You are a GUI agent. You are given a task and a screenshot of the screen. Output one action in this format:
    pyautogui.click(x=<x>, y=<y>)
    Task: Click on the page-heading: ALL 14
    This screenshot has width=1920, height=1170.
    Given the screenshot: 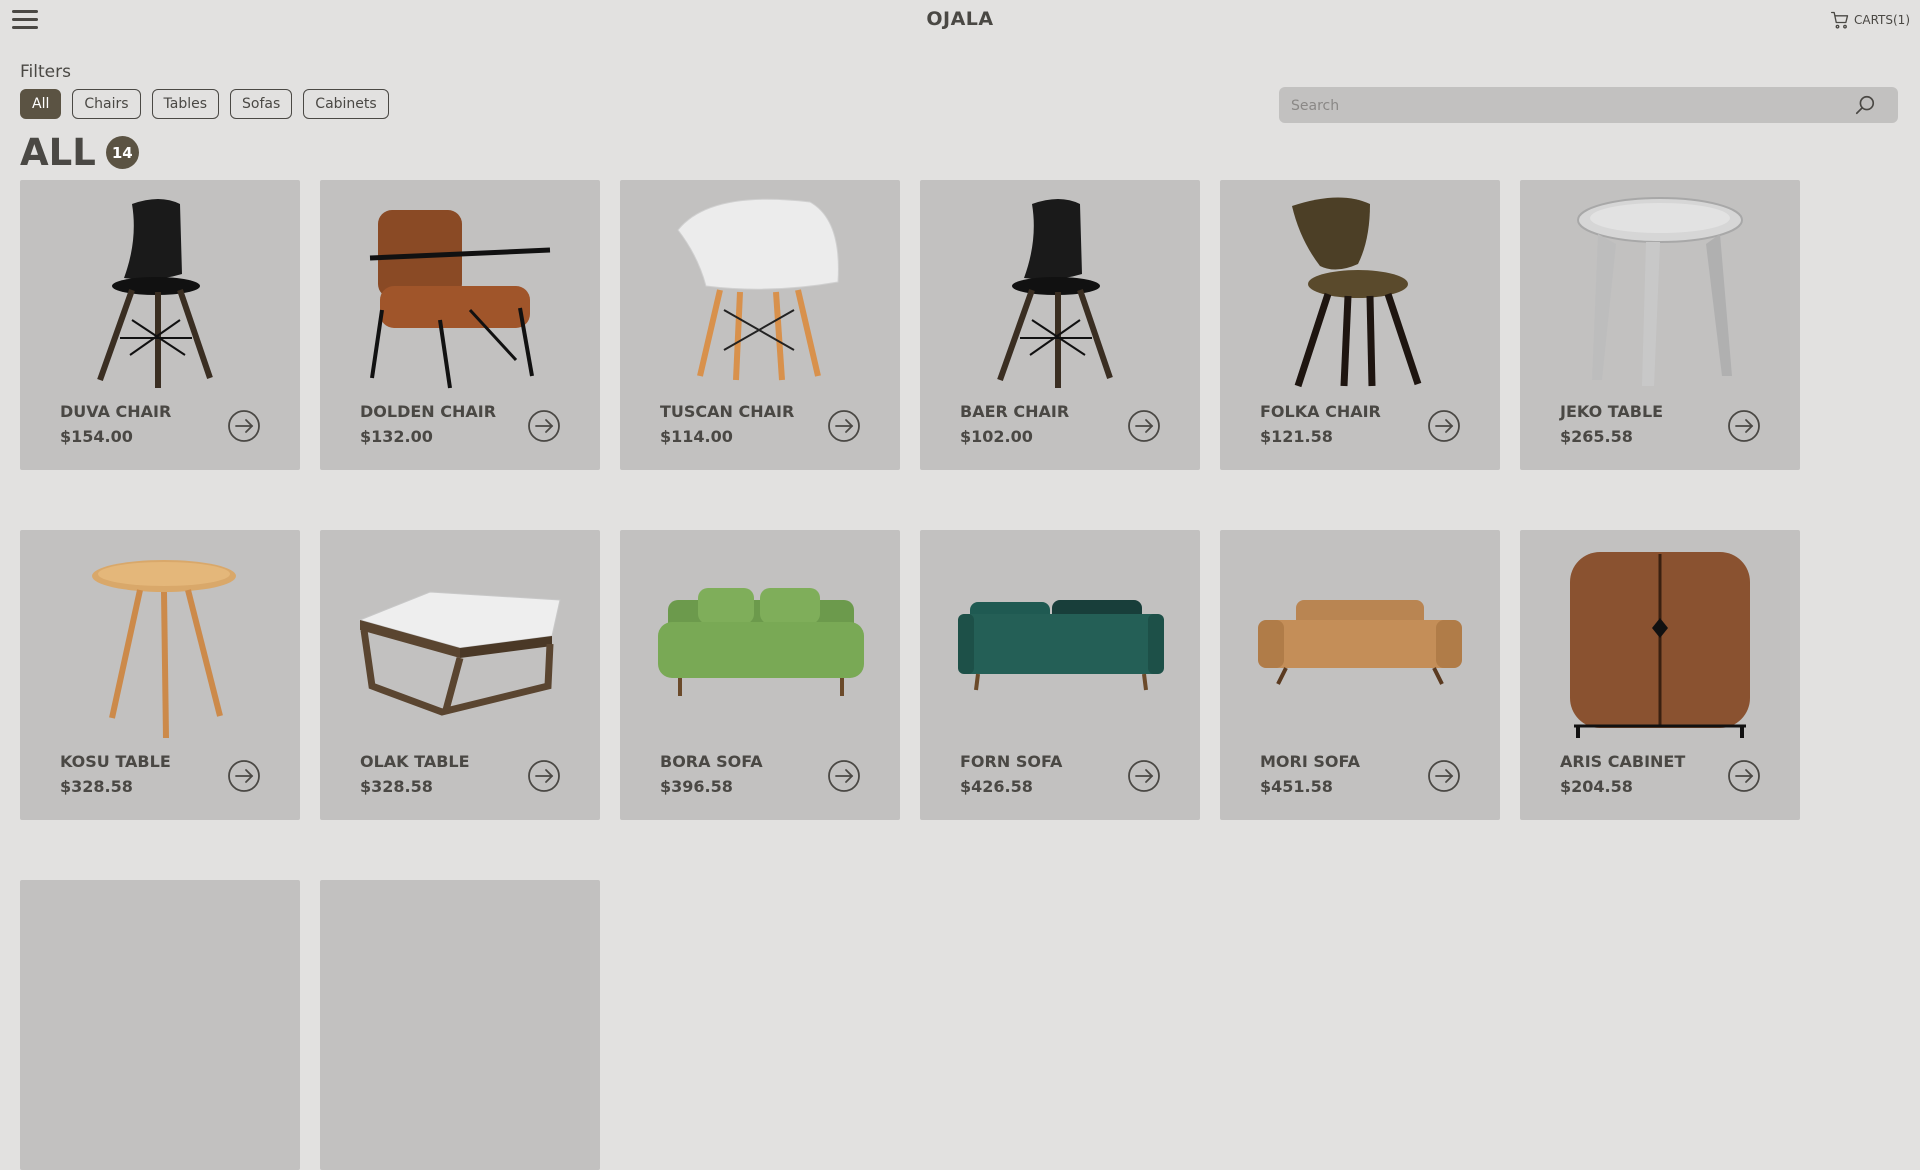 What is the action you would take?
    pyautogui.click(x=79, y=152)
    